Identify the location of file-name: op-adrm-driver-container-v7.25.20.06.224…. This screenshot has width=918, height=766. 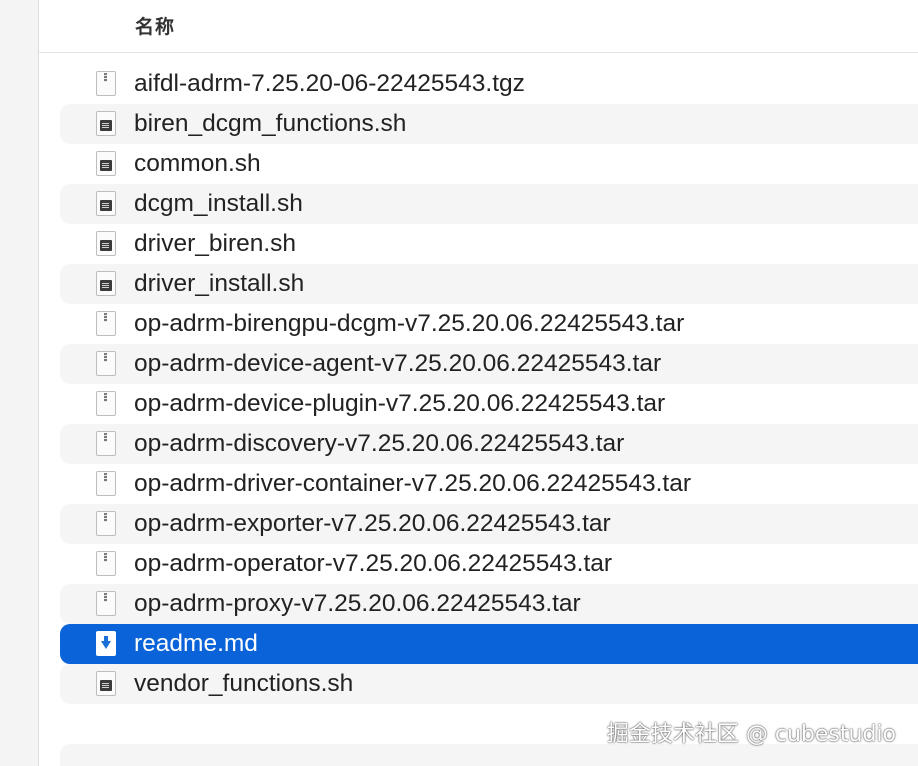
(413, 483).